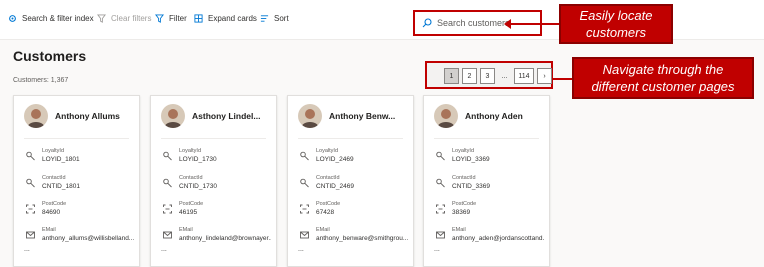 This screenshot has width=764, height=267. I want to click on filter-icon, so click(159, 18).